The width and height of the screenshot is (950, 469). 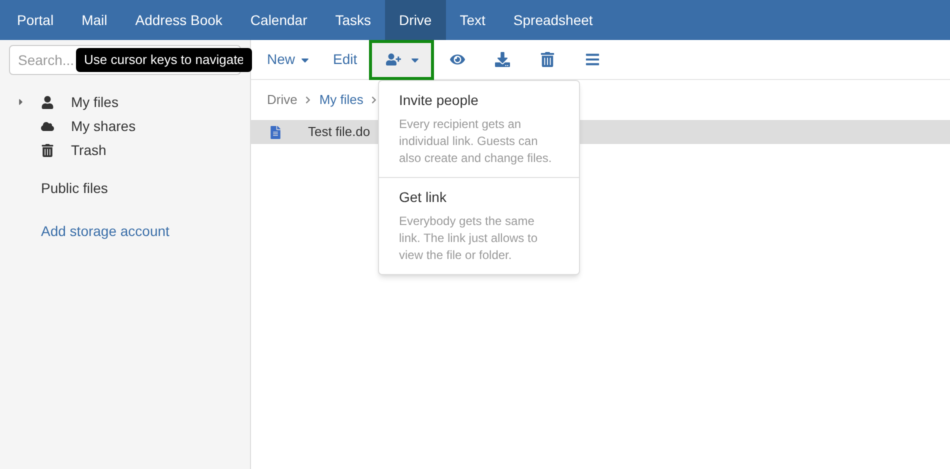 I want to click on tooltip: Use cursor keys to navigate, so click(x=164, y=60).